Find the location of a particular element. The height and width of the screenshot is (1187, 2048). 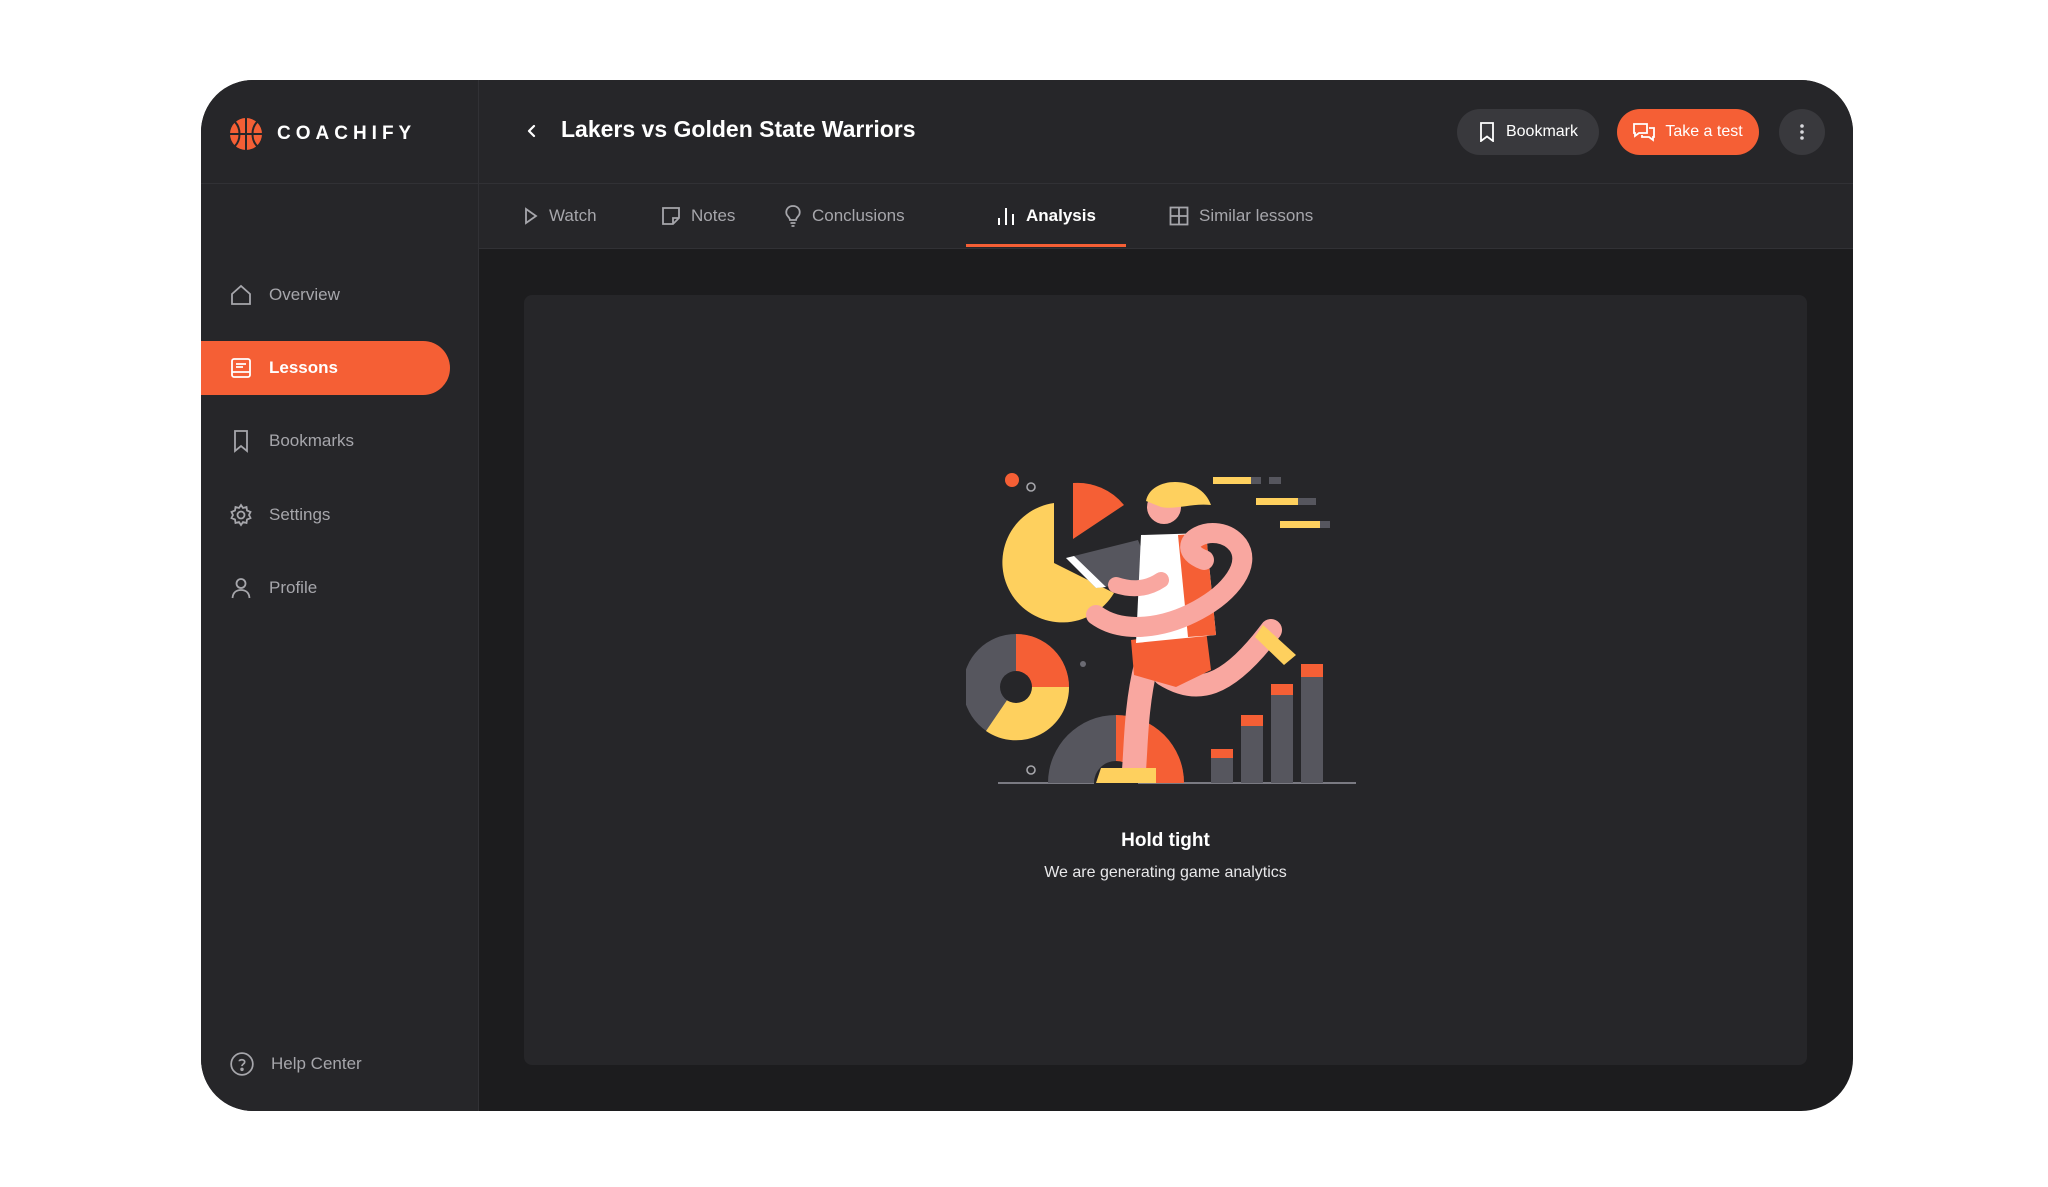

more-vertical-icon is located at coordinates (1802, 132).